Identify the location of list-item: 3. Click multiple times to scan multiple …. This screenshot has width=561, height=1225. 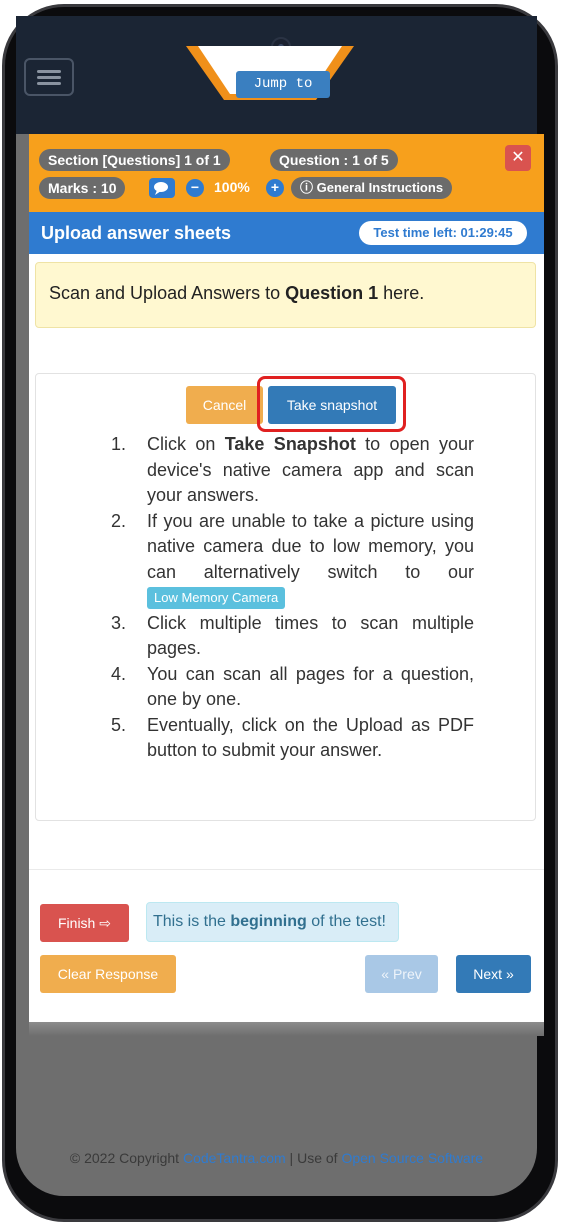
(292, 635).